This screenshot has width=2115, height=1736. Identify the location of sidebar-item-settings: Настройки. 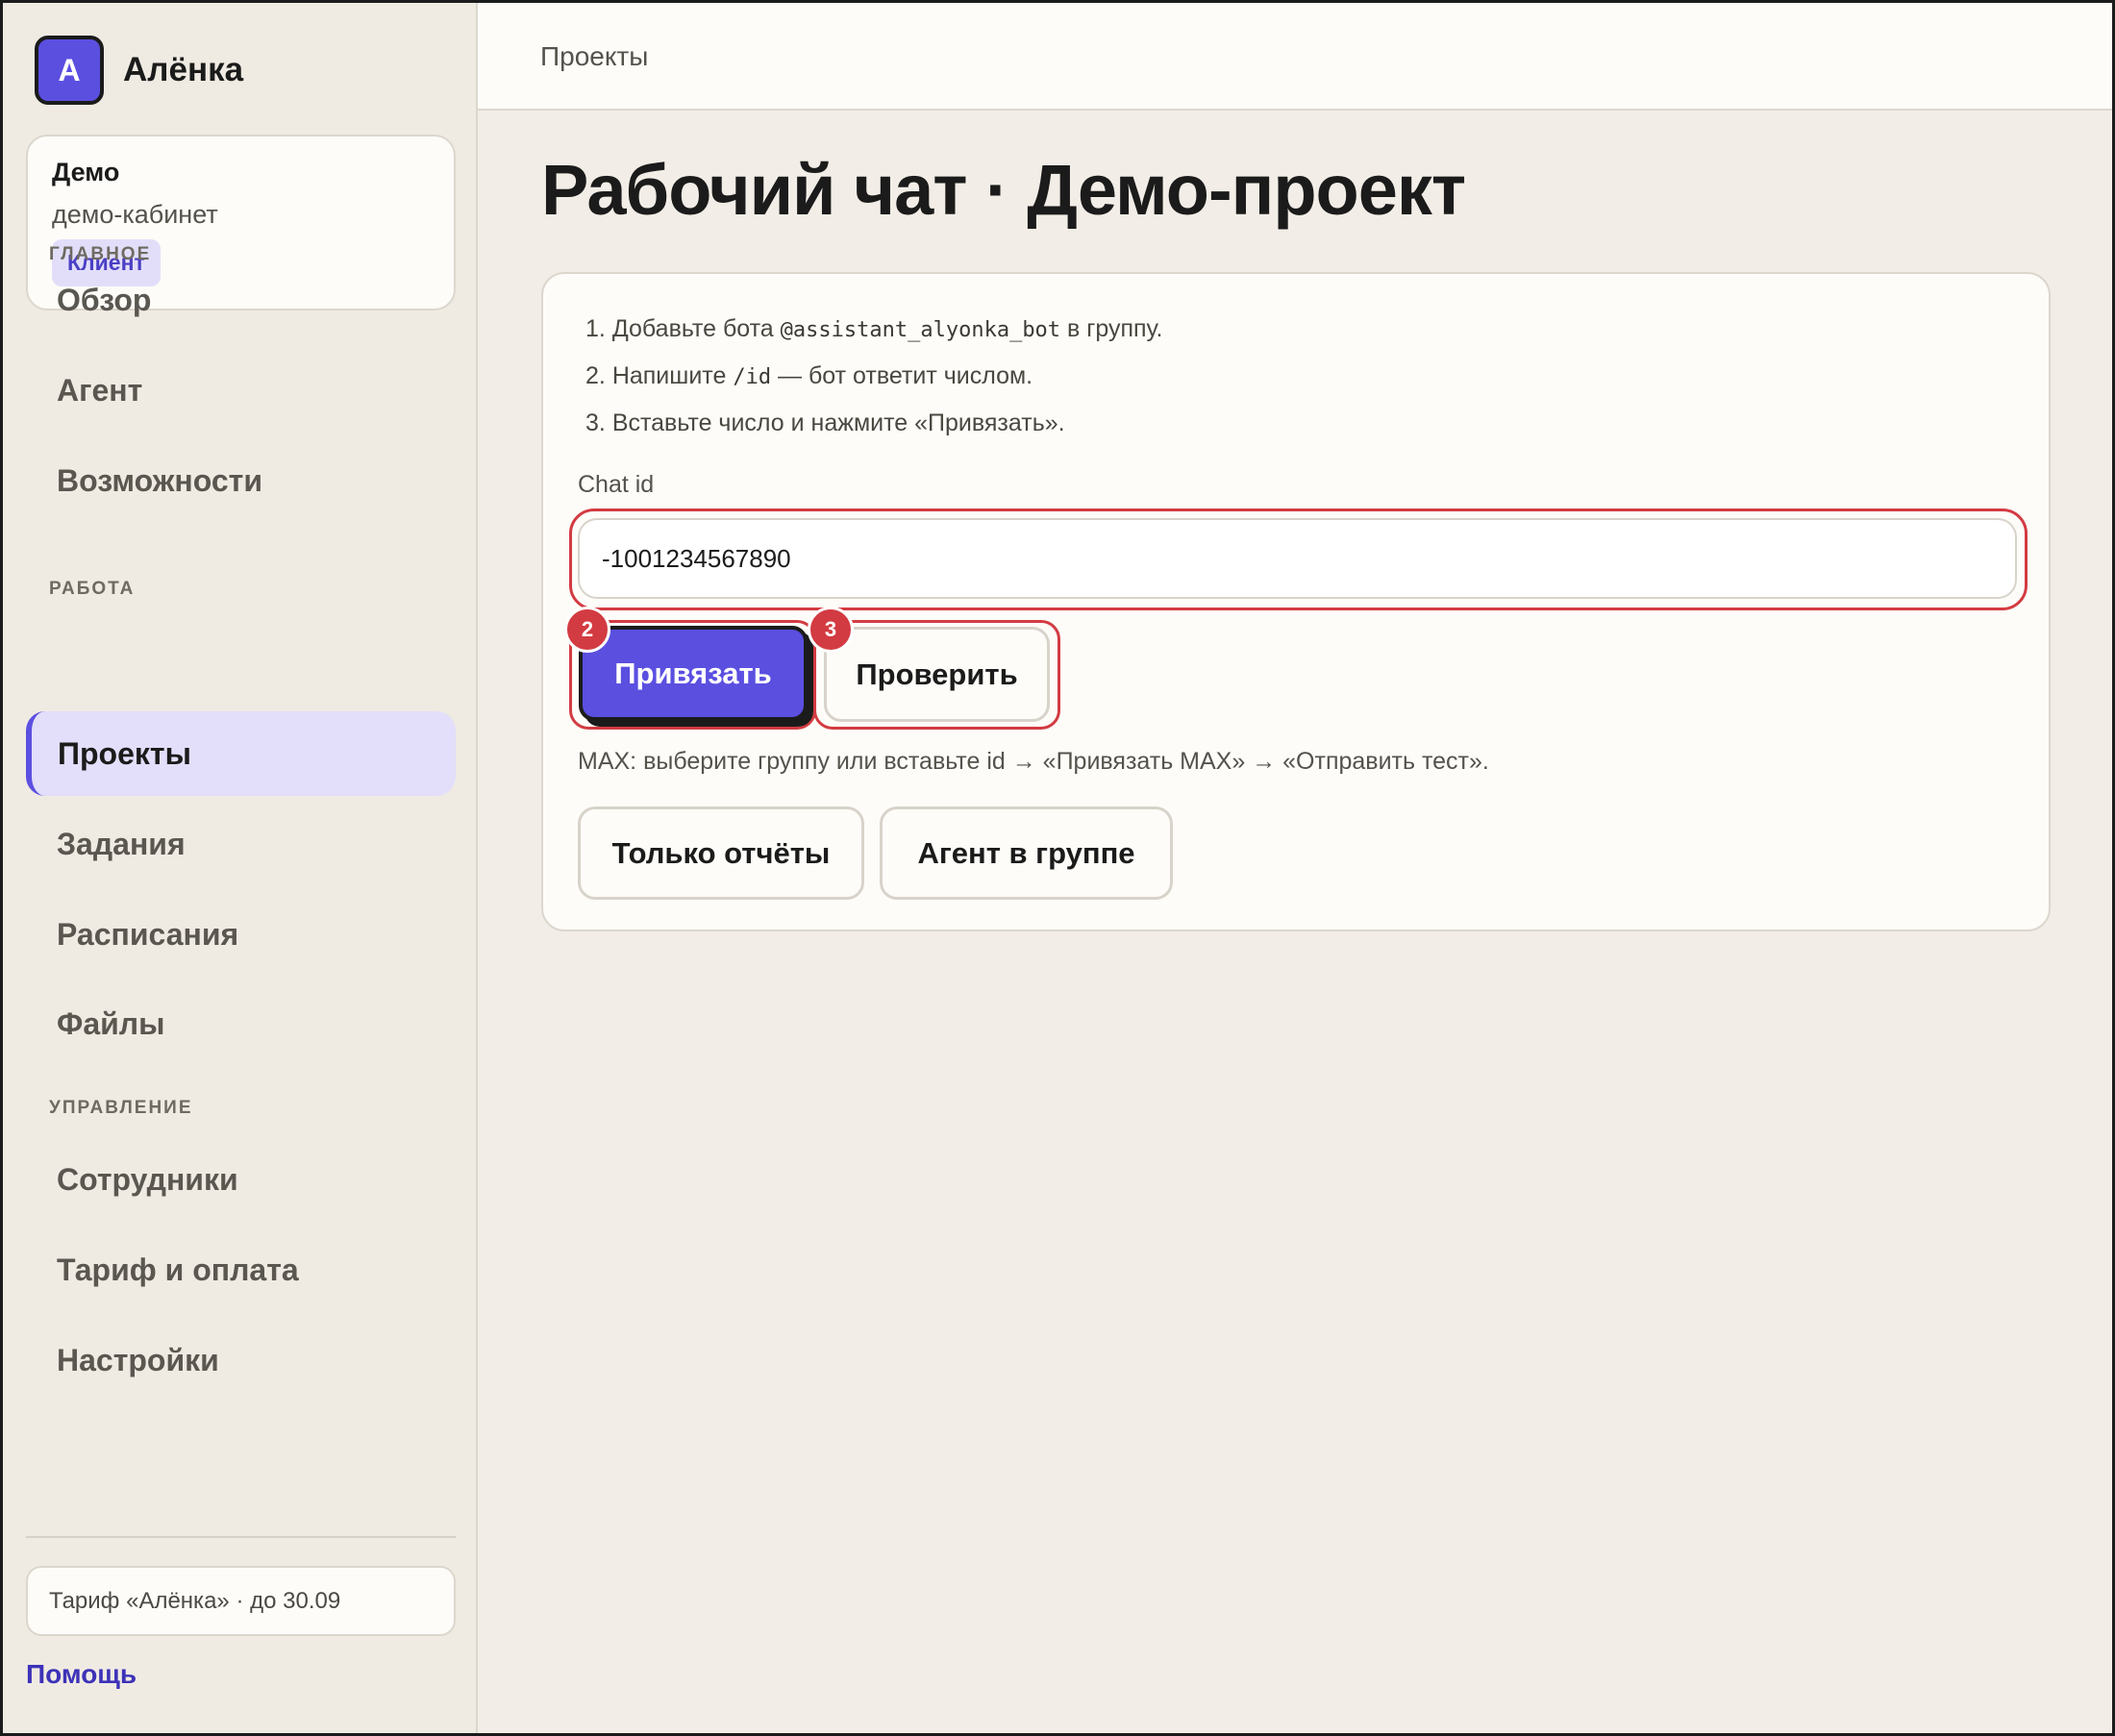
(241, 1360).